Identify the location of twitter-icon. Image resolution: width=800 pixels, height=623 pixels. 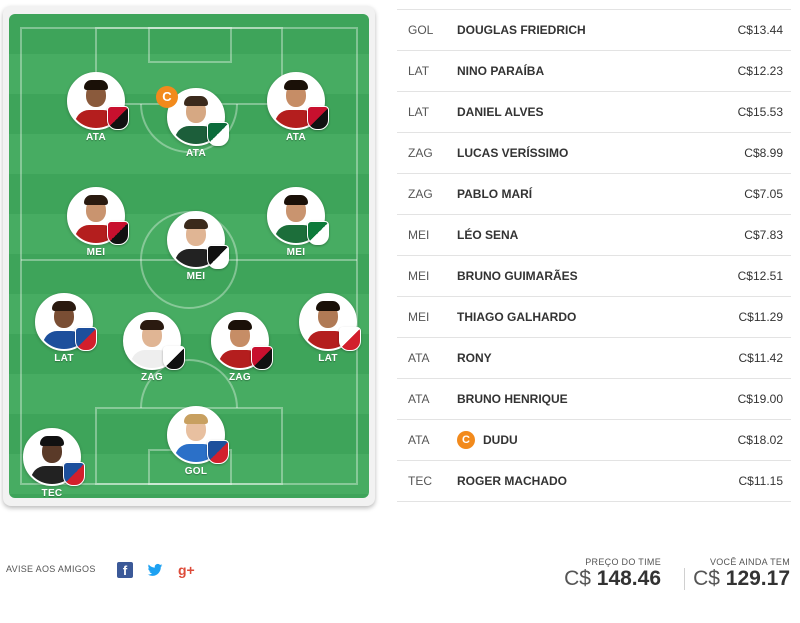
(155, 570).